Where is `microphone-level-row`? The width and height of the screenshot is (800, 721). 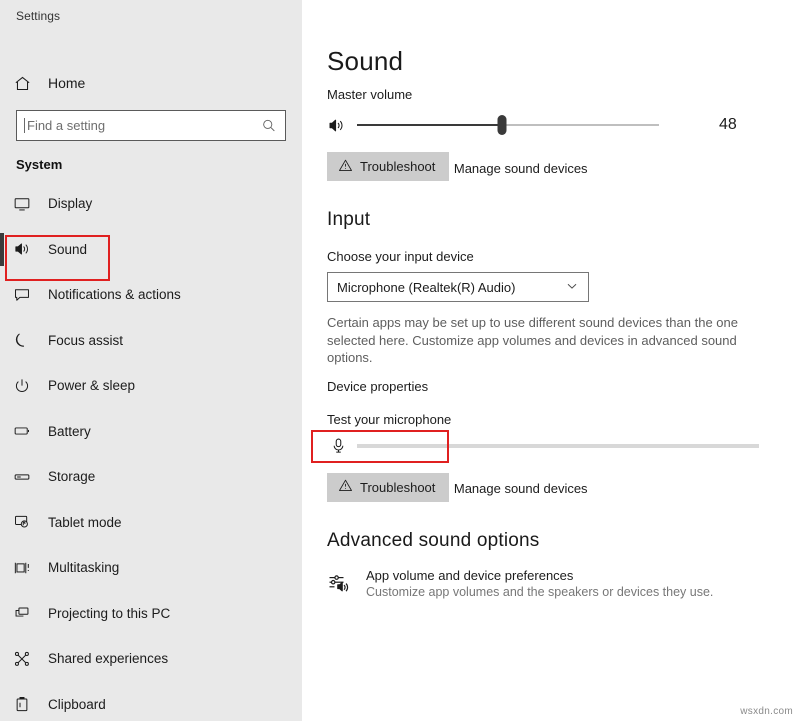
microphone-level-row is located at coordinates (563, 446).